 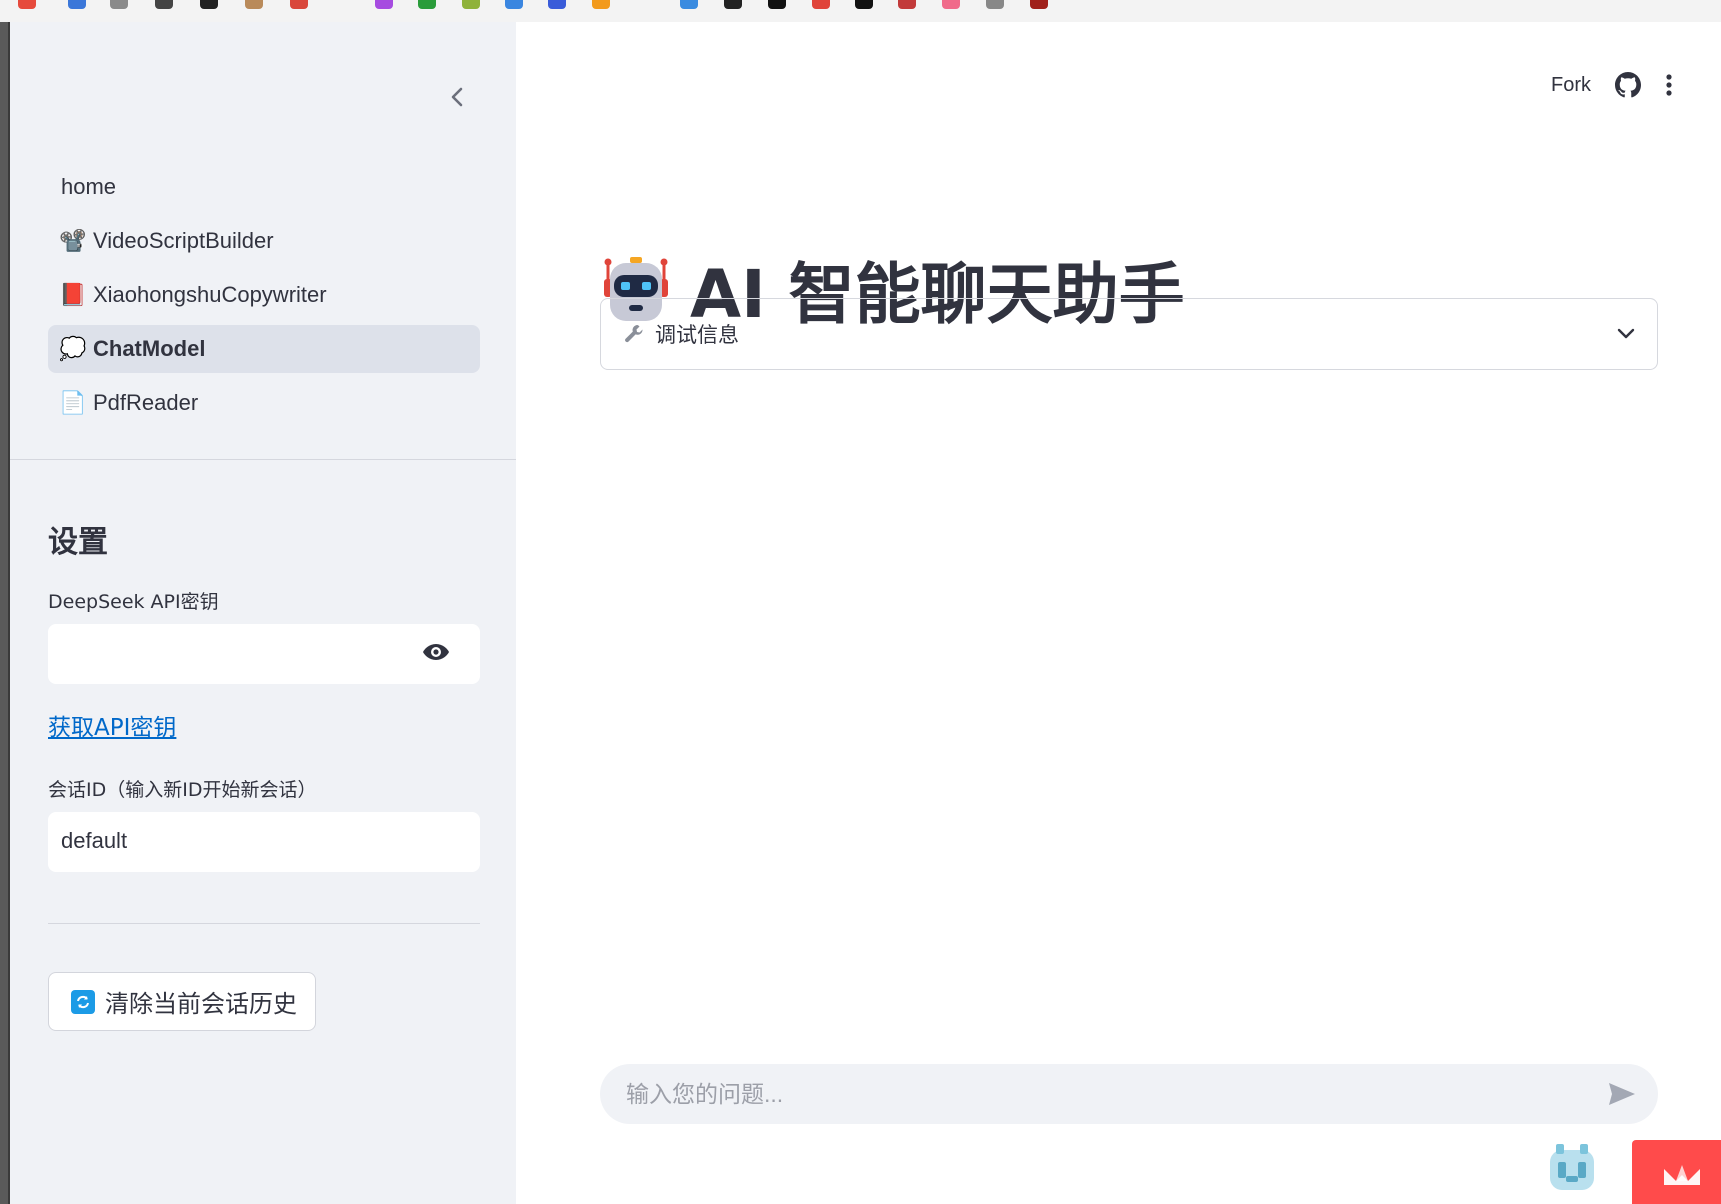 What do you see at coordinates (89, 186) in the screenshot?
I see `sidebar-item-label: home` at bounding box center [89, 186].